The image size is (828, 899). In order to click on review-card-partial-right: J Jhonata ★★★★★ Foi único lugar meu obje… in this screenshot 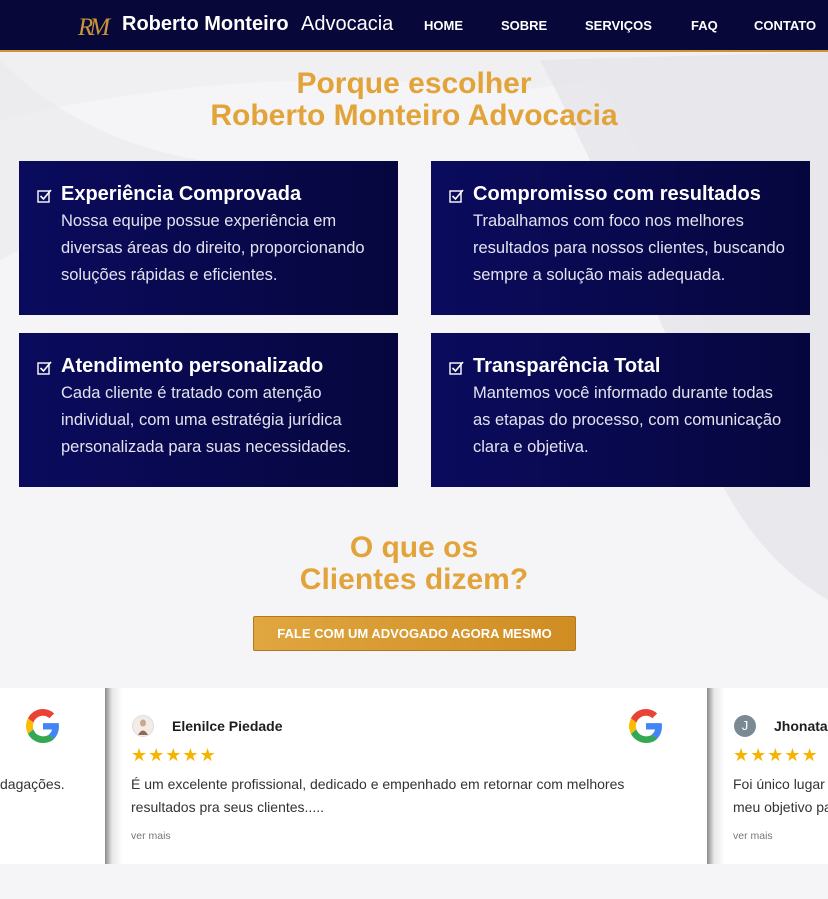, I will do `click(776, 776)`.